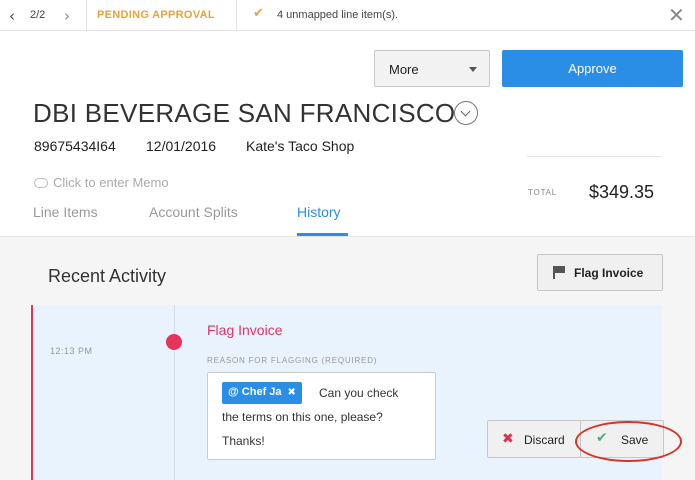 This screenshot has height=480, width=695. Describe the element at coordinates (319, 212) in the screenshot. I see `tab-history: History` at that location.